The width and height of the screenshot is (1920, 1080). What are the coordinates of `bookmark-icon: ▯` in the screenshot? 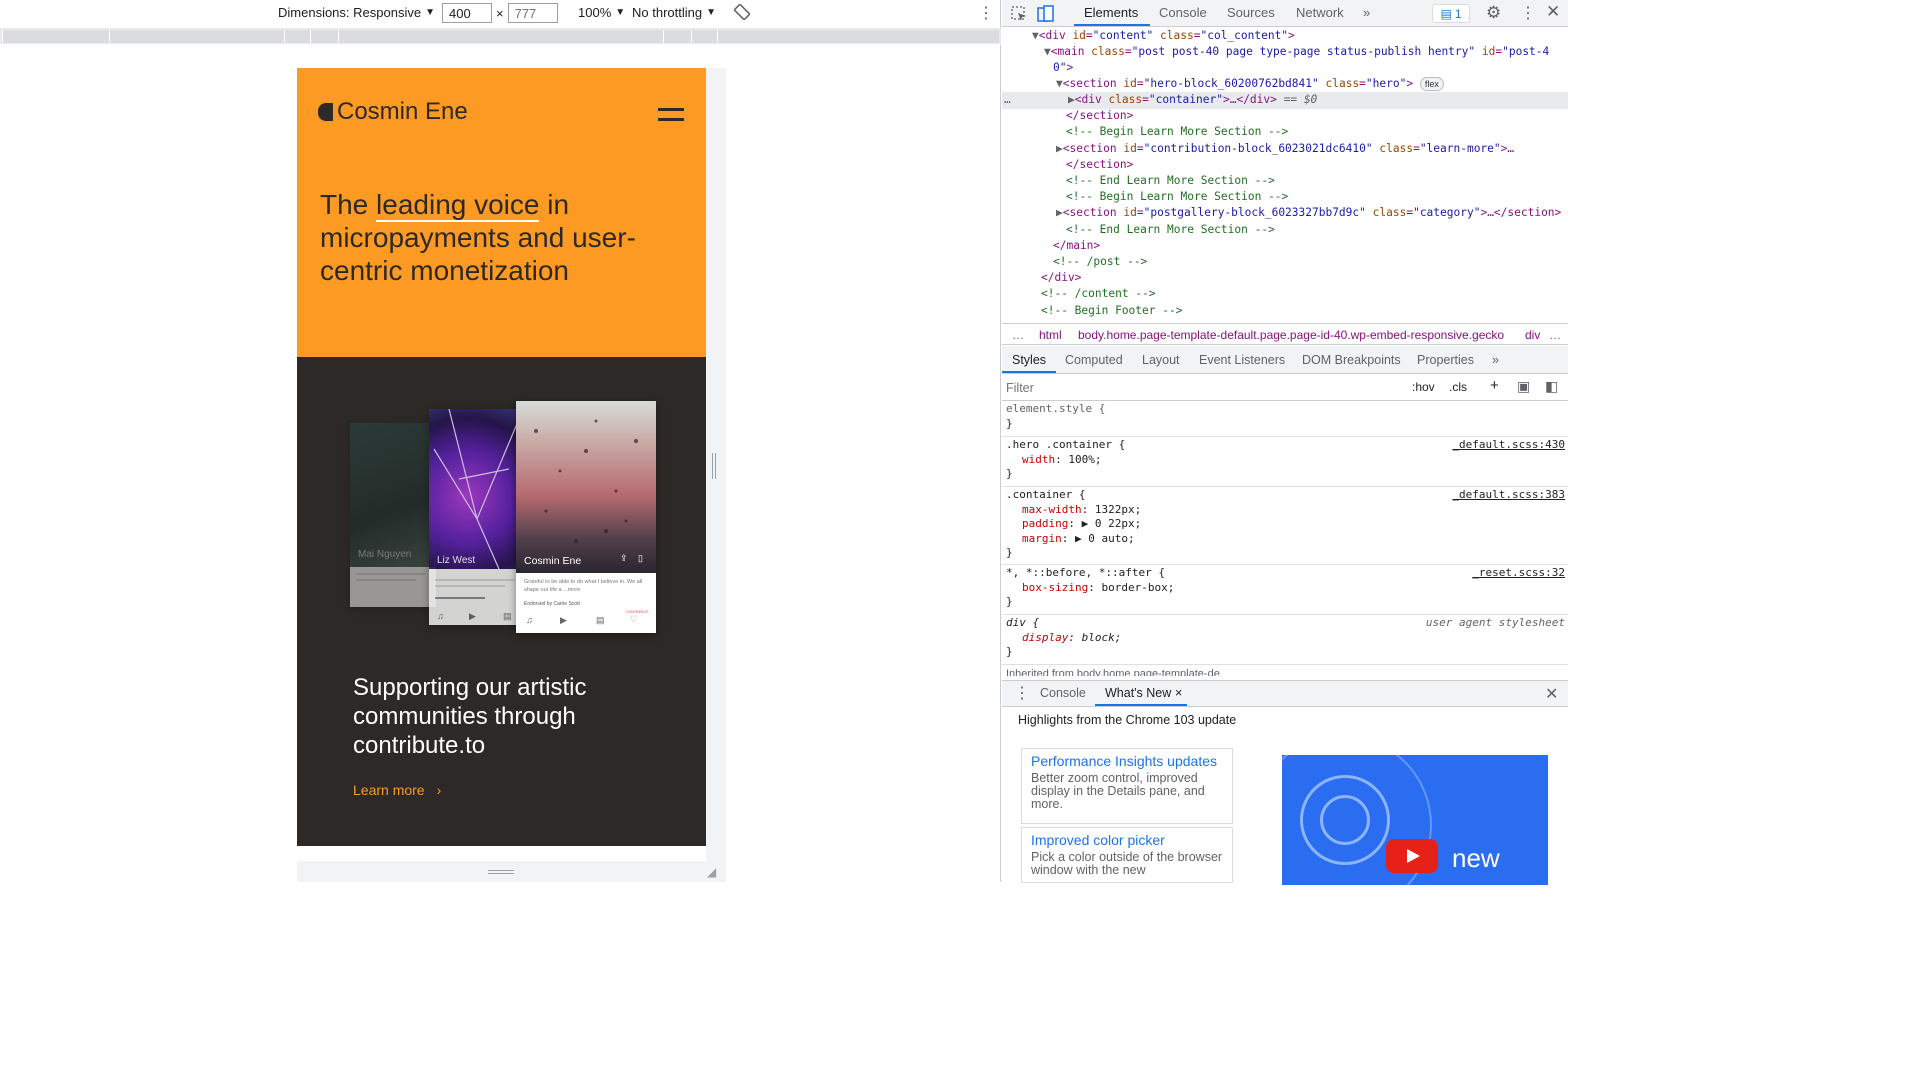 It's located at (640, 558).